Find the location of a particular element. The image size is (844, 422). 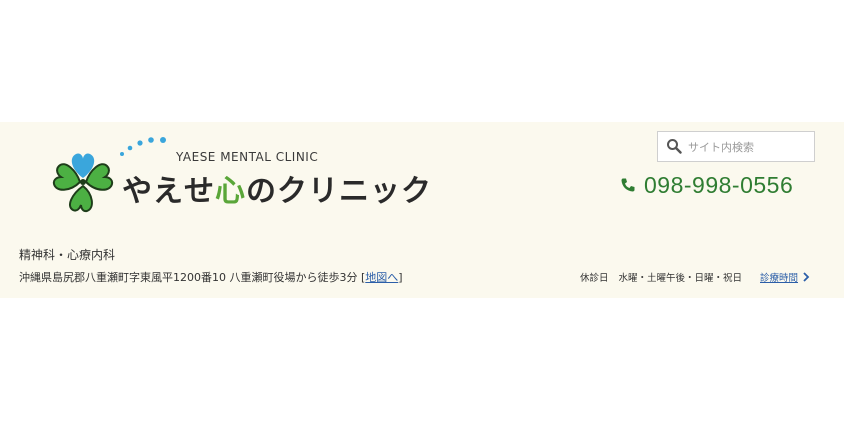

closed-days-info: 休診日 水曜・土曜午後・日曜・祝日 診療時間 is located at coordinates (695, 277).